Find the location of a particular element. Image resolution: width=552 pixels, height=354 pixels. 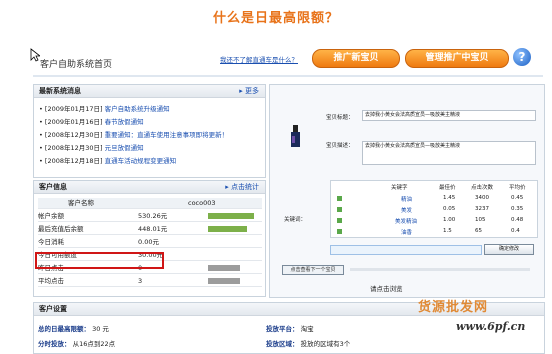

customer-row-last-recharge: 最后充值后余额 448.01元 is located at coordinates (150, 229).